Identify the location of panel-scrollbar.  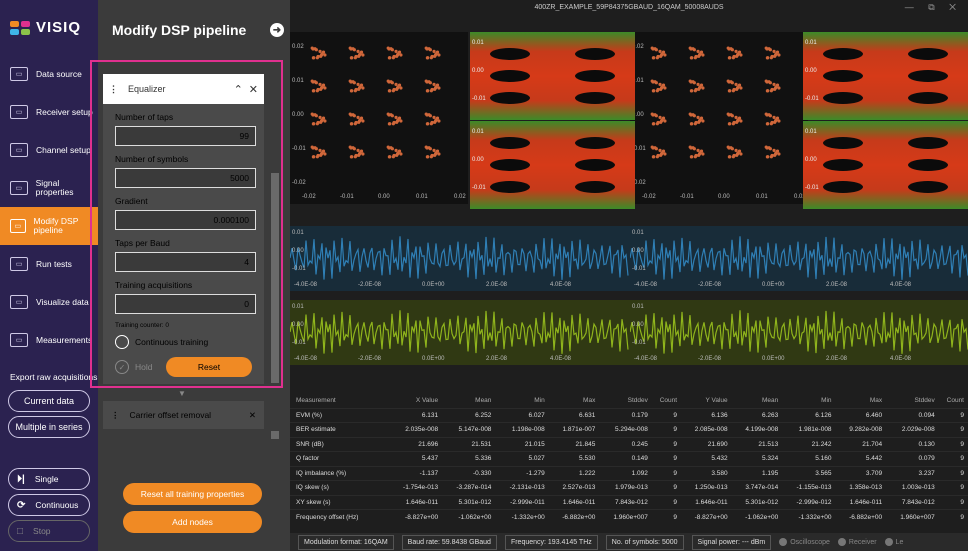
(275, 278).